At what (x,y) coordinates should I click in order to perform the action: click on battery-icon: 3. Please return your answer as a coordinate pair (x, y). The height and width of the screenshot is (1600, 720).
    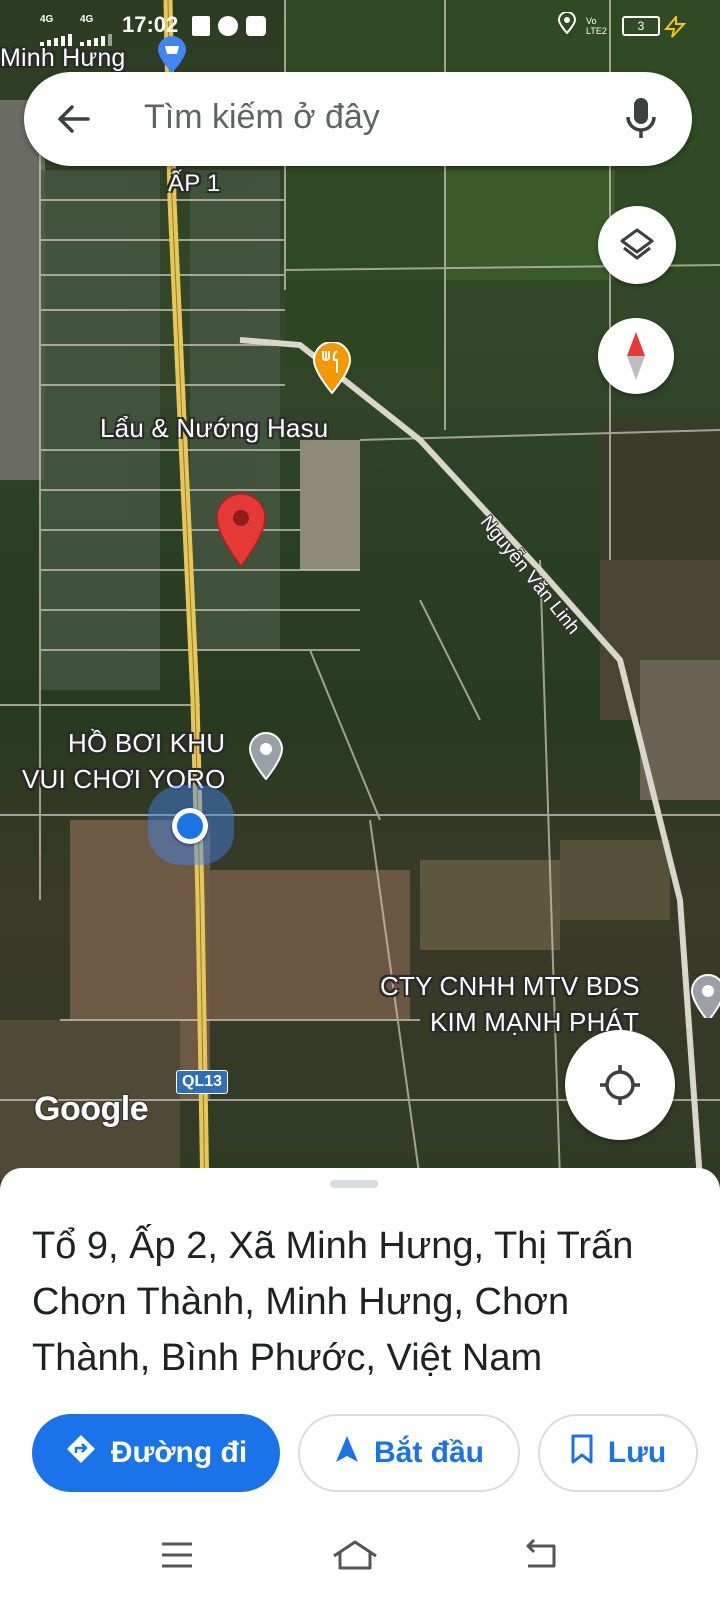
    Looking at the image, I should click on (641, 26).